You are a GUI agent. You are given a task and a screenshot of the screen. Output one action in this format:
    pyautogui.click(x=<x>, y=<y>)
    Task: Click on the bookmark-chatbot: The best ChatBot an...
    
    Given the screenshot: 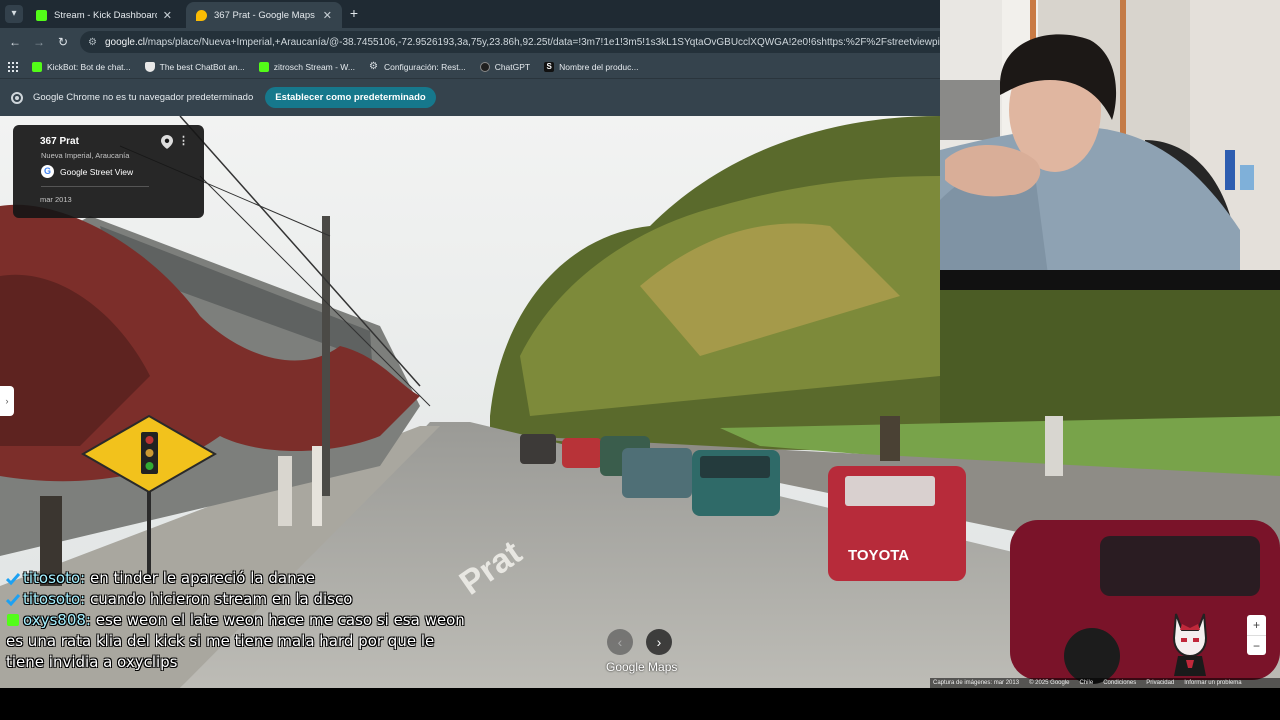 What is the action you would take?
    pyautogui.click(x=194, y=67)
    